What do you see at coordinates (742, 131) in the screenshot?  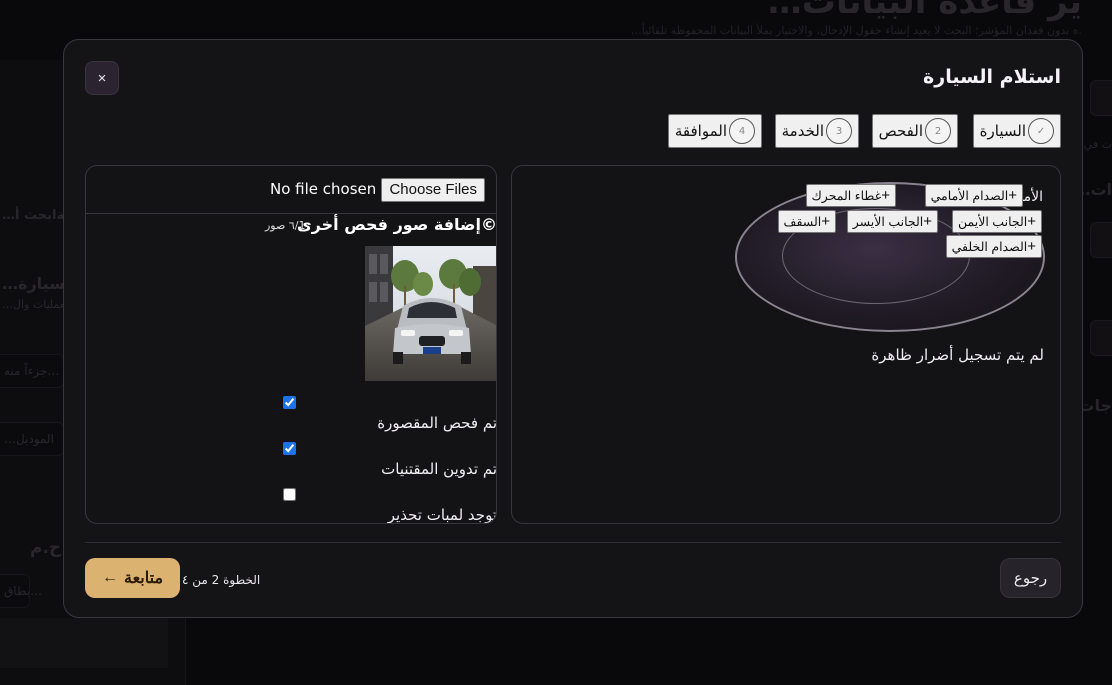 I see `step-4-circle: 4` at bounding box center [742, 131].